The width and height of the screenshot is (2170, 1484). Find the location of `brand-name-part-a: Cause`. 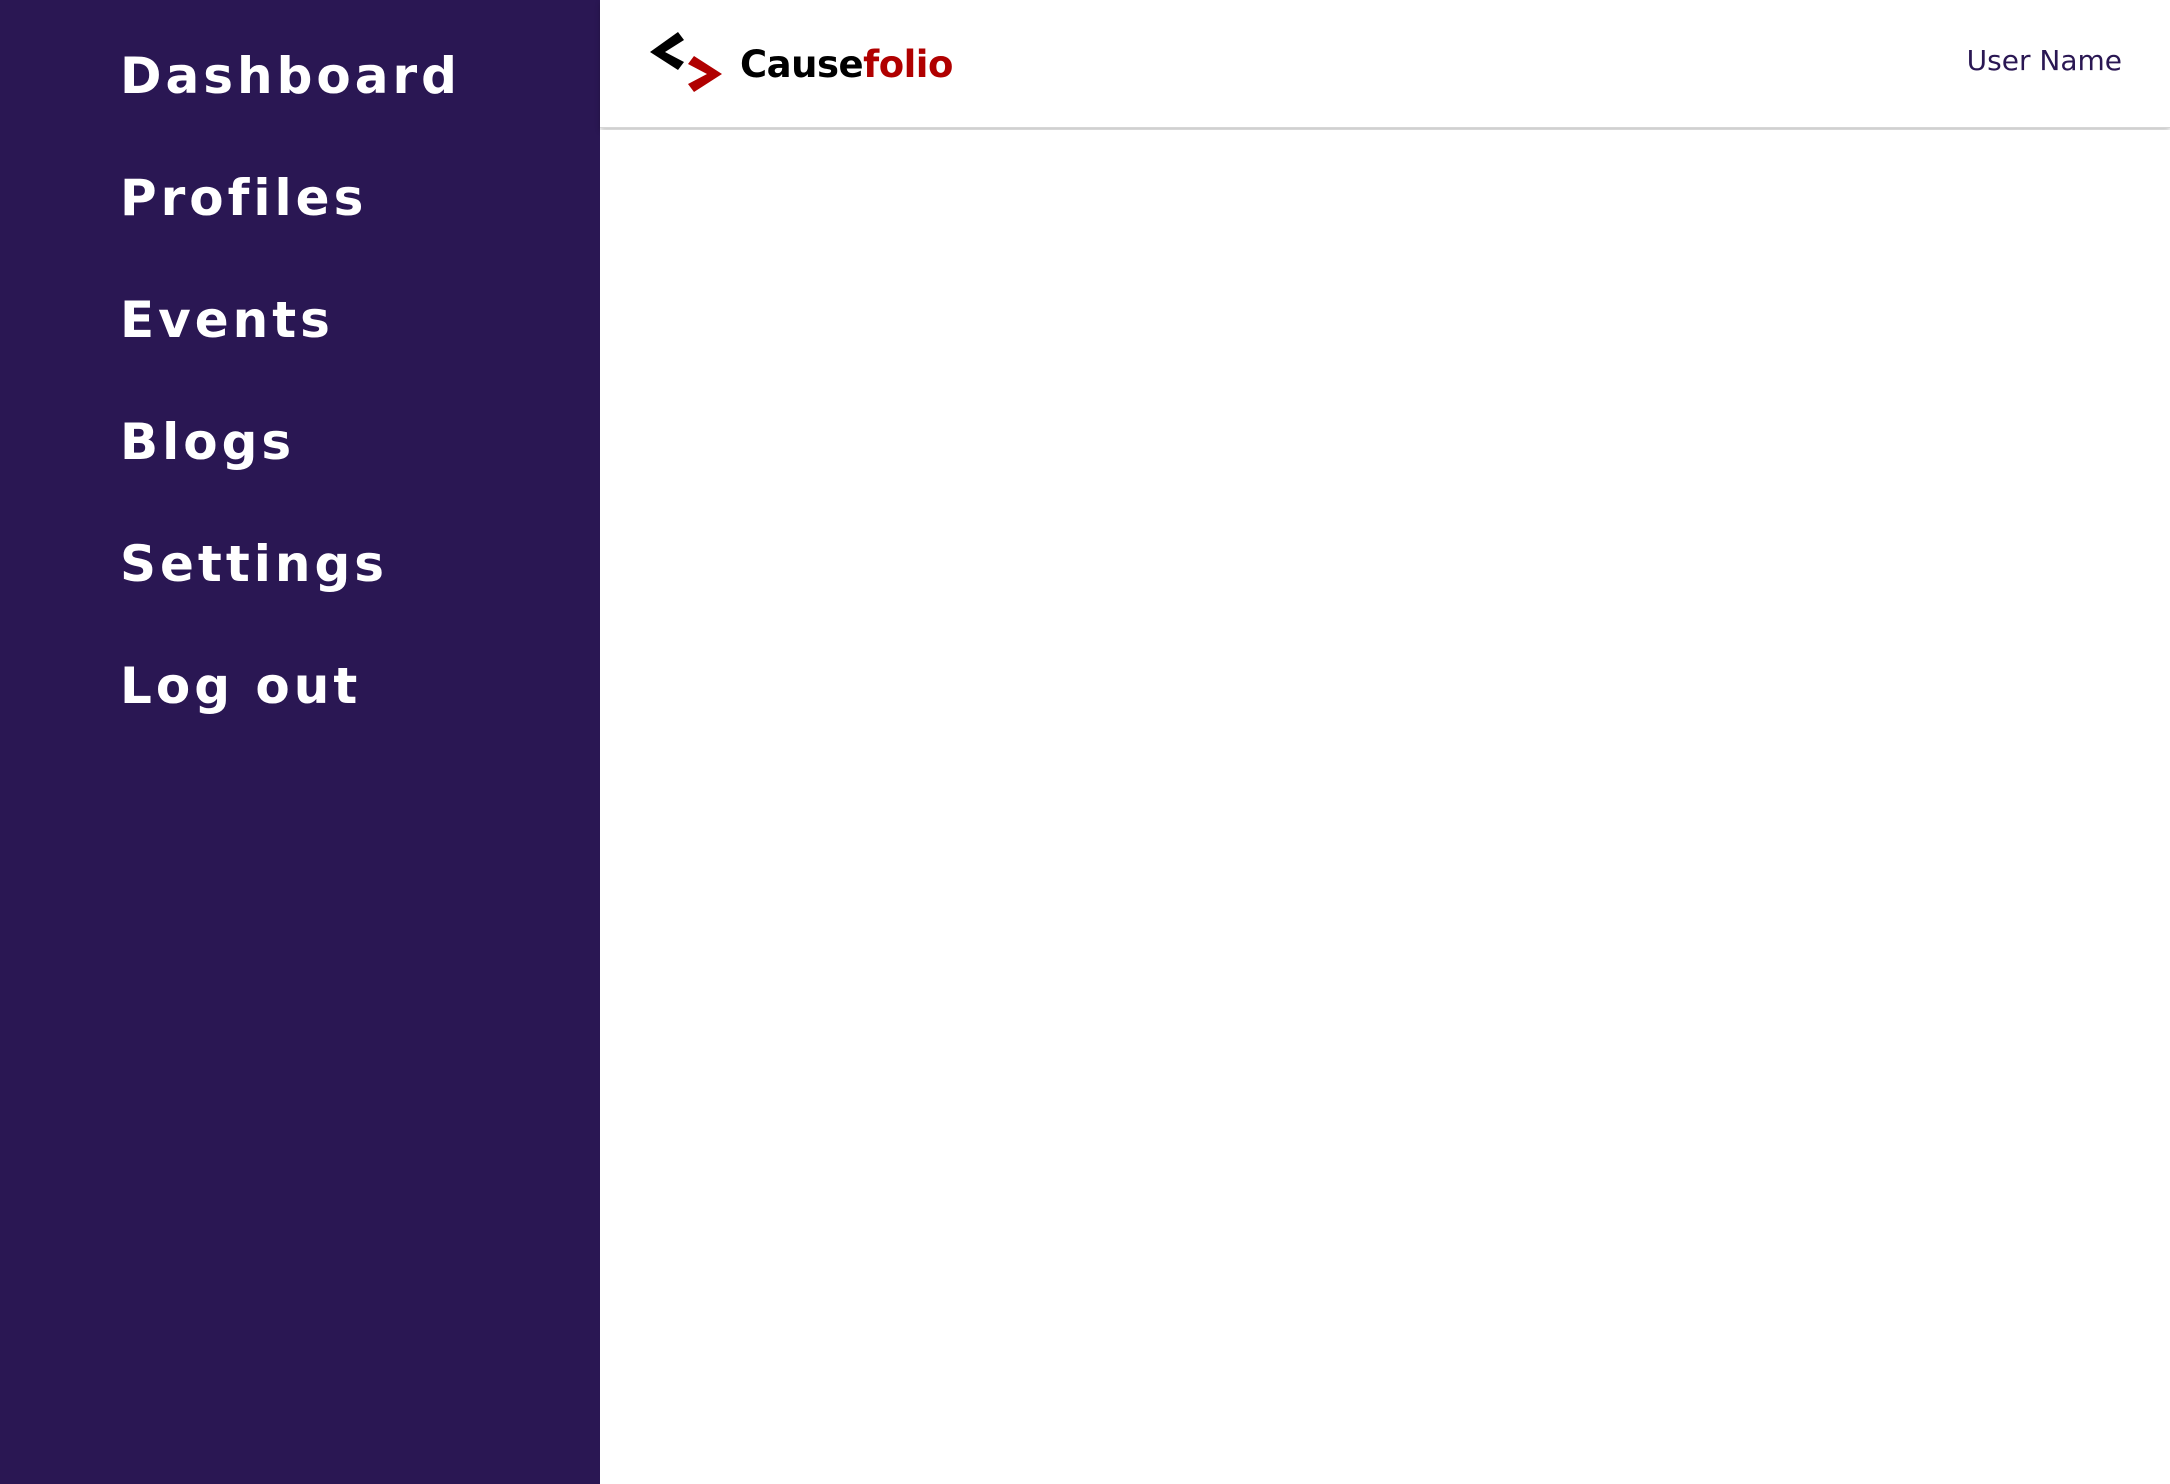

brand-name-part-a: Cause is located at coordinates (802, 64).